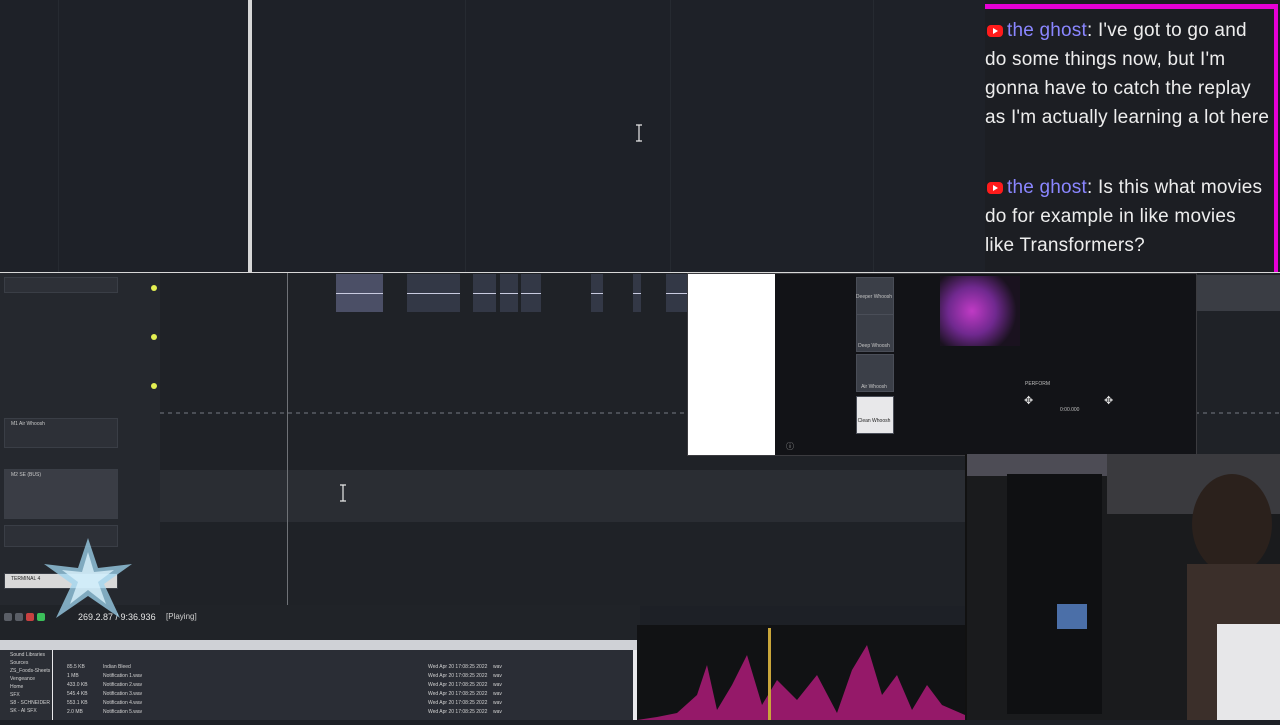 The height and width of the screenshot is (725, 1280). Describe the element at coordinates (16, 687) in the screenshot. I see `sidebar-item: Home` at that location.